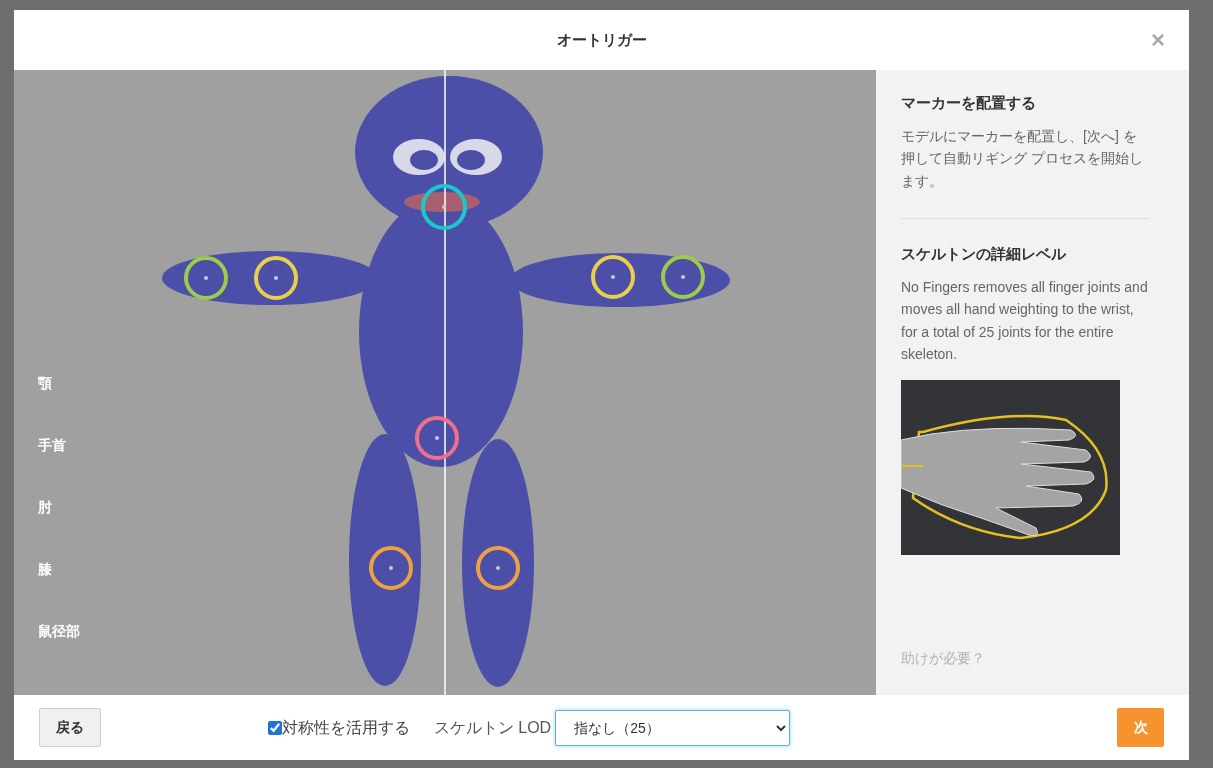  I want to click on joint-label: 手首, so click(52, 445).